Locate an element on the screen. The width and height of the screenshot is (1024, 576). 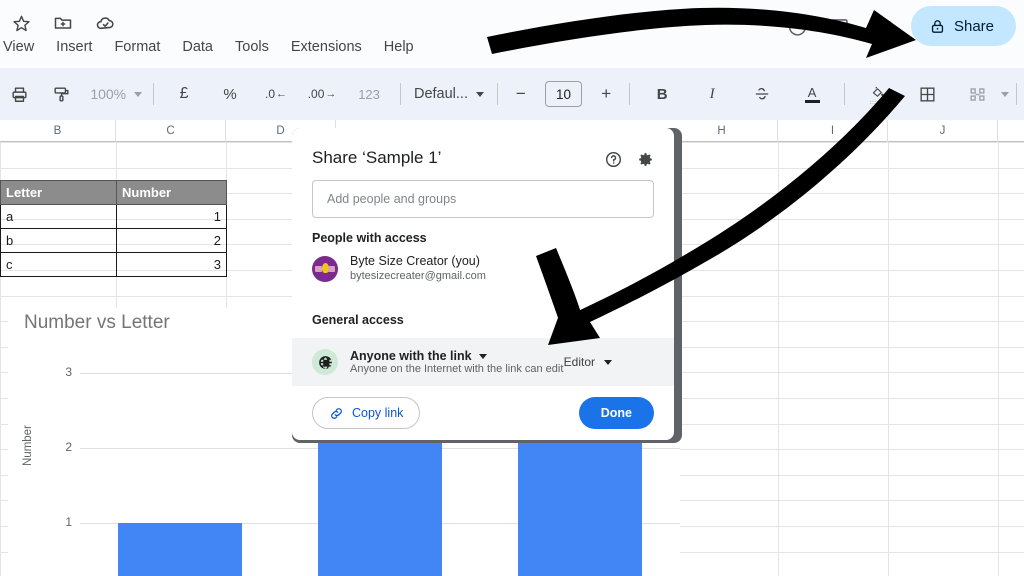
increase-decimal-label: .00 is located at coordinates (316, 94).